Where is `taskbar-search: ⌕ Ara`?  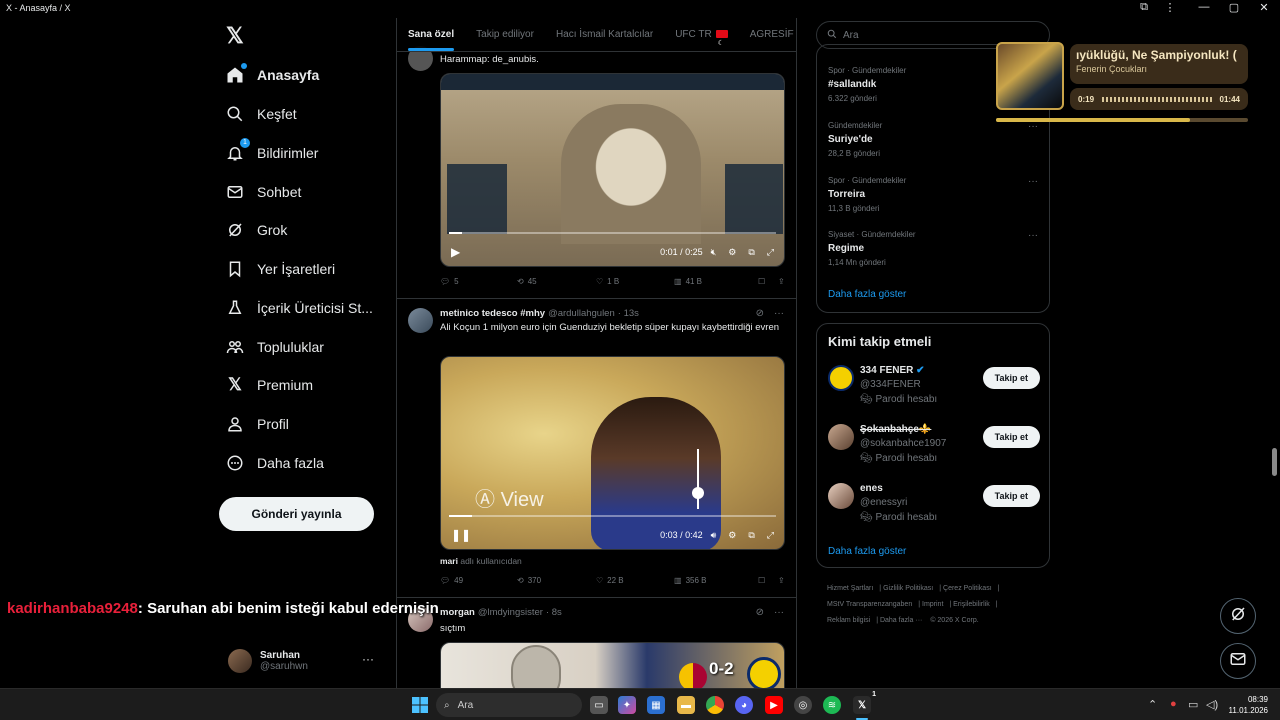
taskbar-search: ⌕ Ara is located at coordinates (509, 705).